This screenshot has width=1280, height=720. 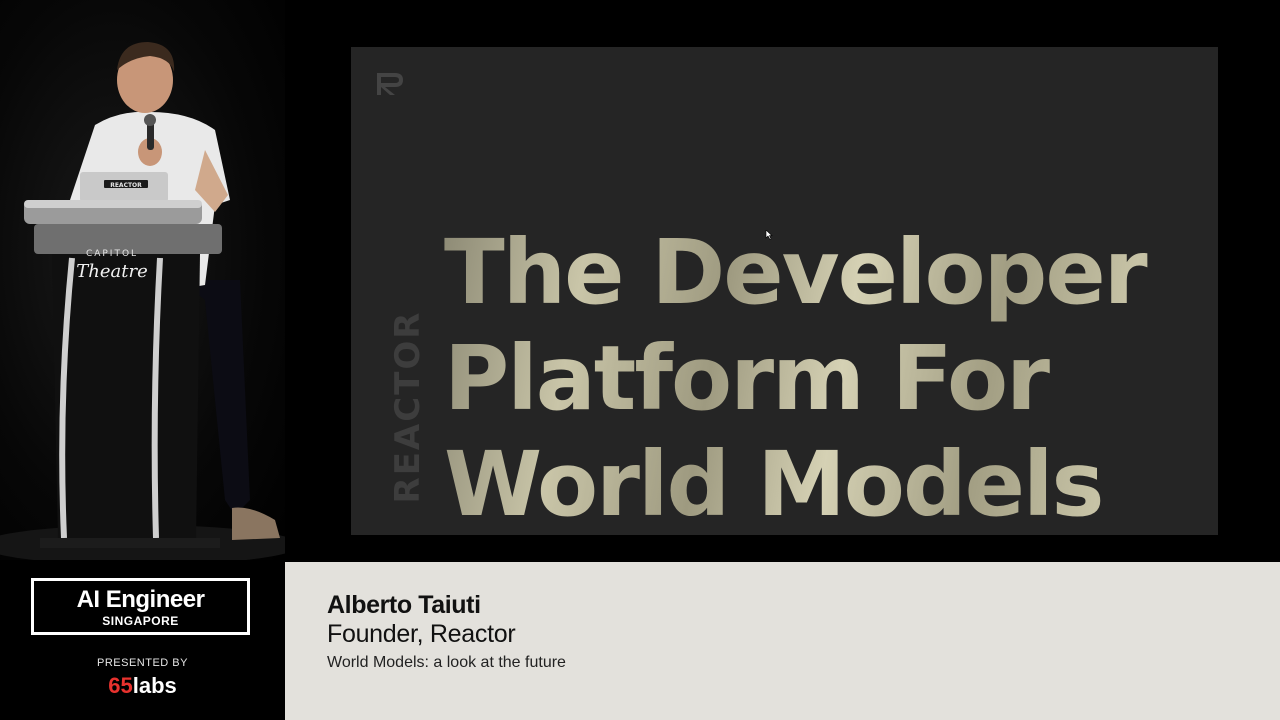 I want to click on reactor-r-logo-icon, so click(x=390, y=84).